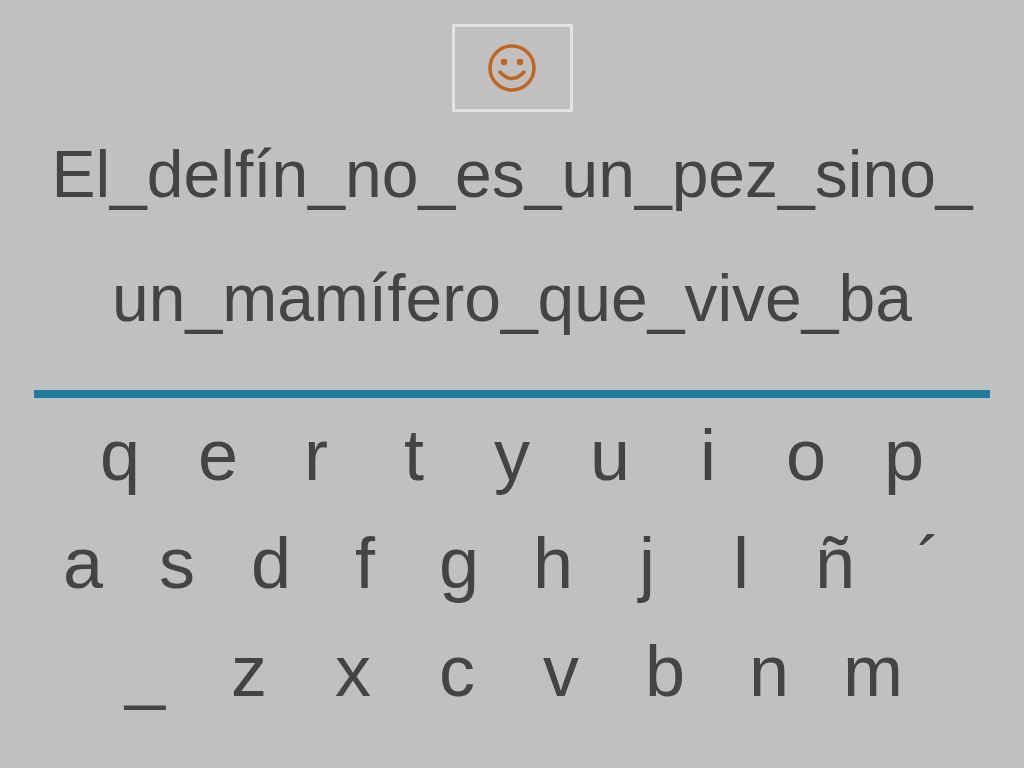 This screenshot has height=768, width=1024. What do you see at coordinates (271, 563) in the screenshot?
I see `key: d` at bounding box center [271, 563].